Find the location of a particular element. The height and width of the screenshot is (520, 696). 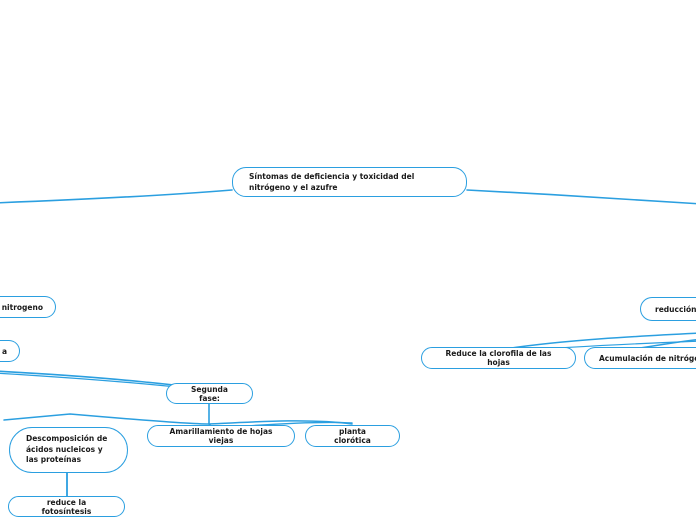

edge-root-left is located at coordinates (116, 196).